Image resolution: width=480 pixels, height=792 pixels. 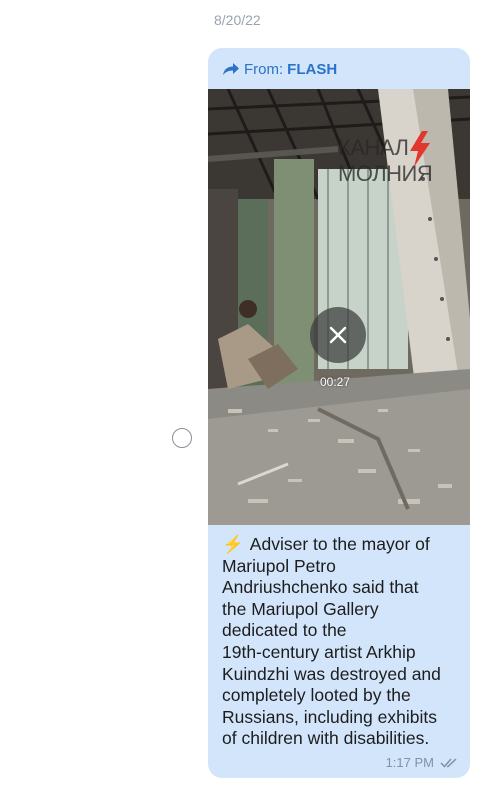 I want to click on video-duration: 00:27, so click(x=335, y=382).